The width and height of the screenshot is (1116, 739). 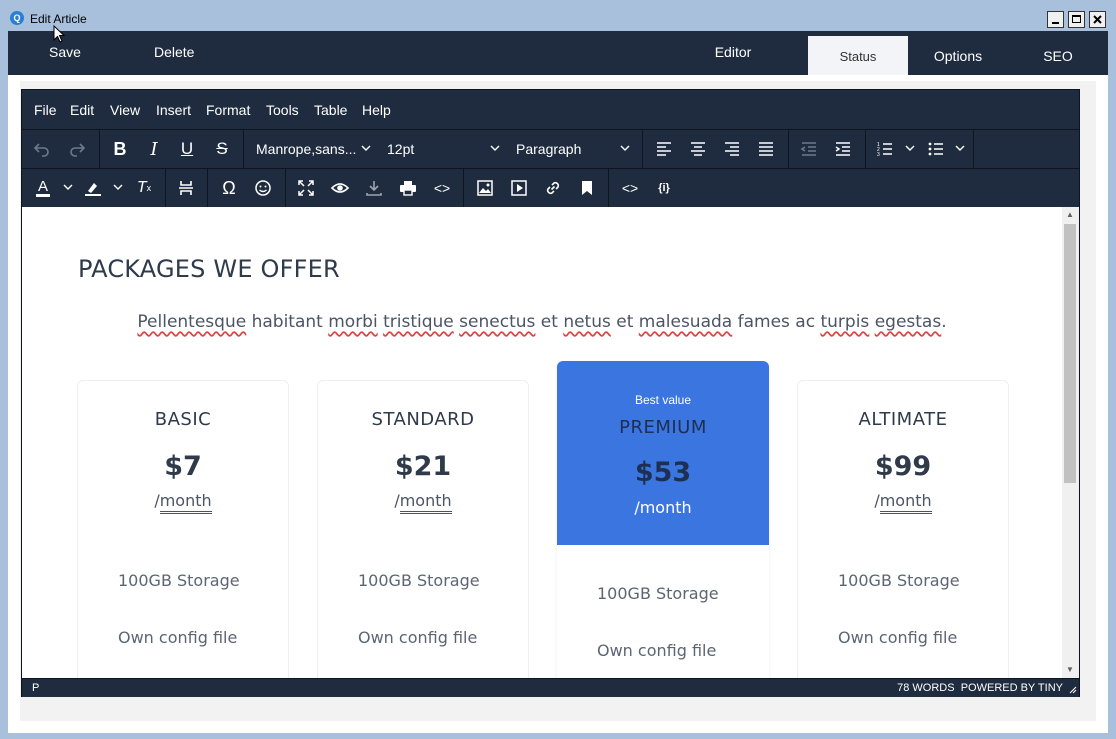 I want to click on strikethrough-icon: S, so click(x=222, y=149).